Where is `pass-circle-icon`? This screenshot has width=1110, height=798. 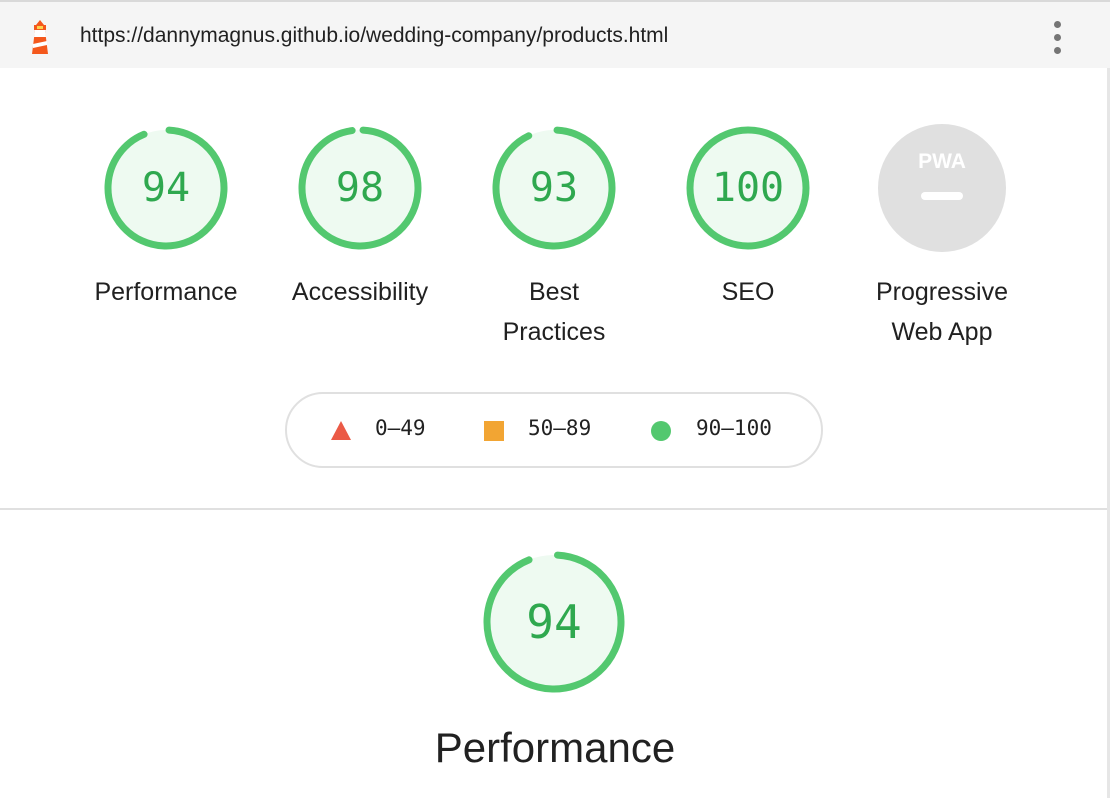
pass-circle-icon is located at coordinates (661, 431).